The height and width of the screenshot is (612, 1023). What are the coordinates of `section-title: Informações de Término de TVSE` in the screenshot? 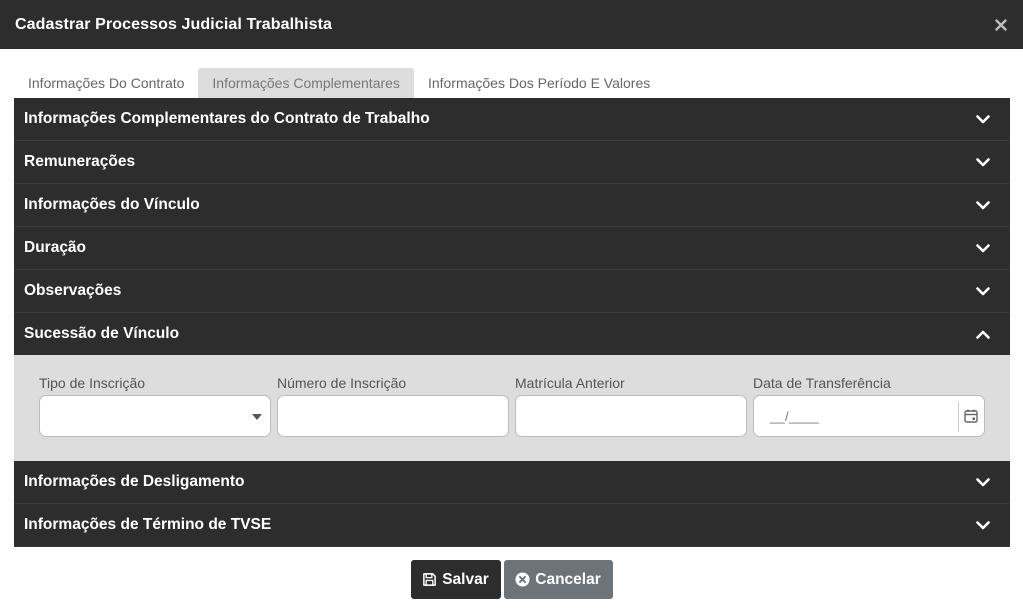 It's located at (148, 524).